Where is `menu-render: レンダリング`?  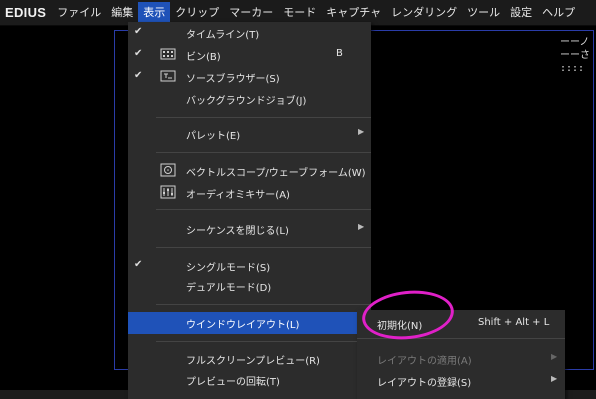 menu-render: レンダリング is located at coordinates (424, 13).